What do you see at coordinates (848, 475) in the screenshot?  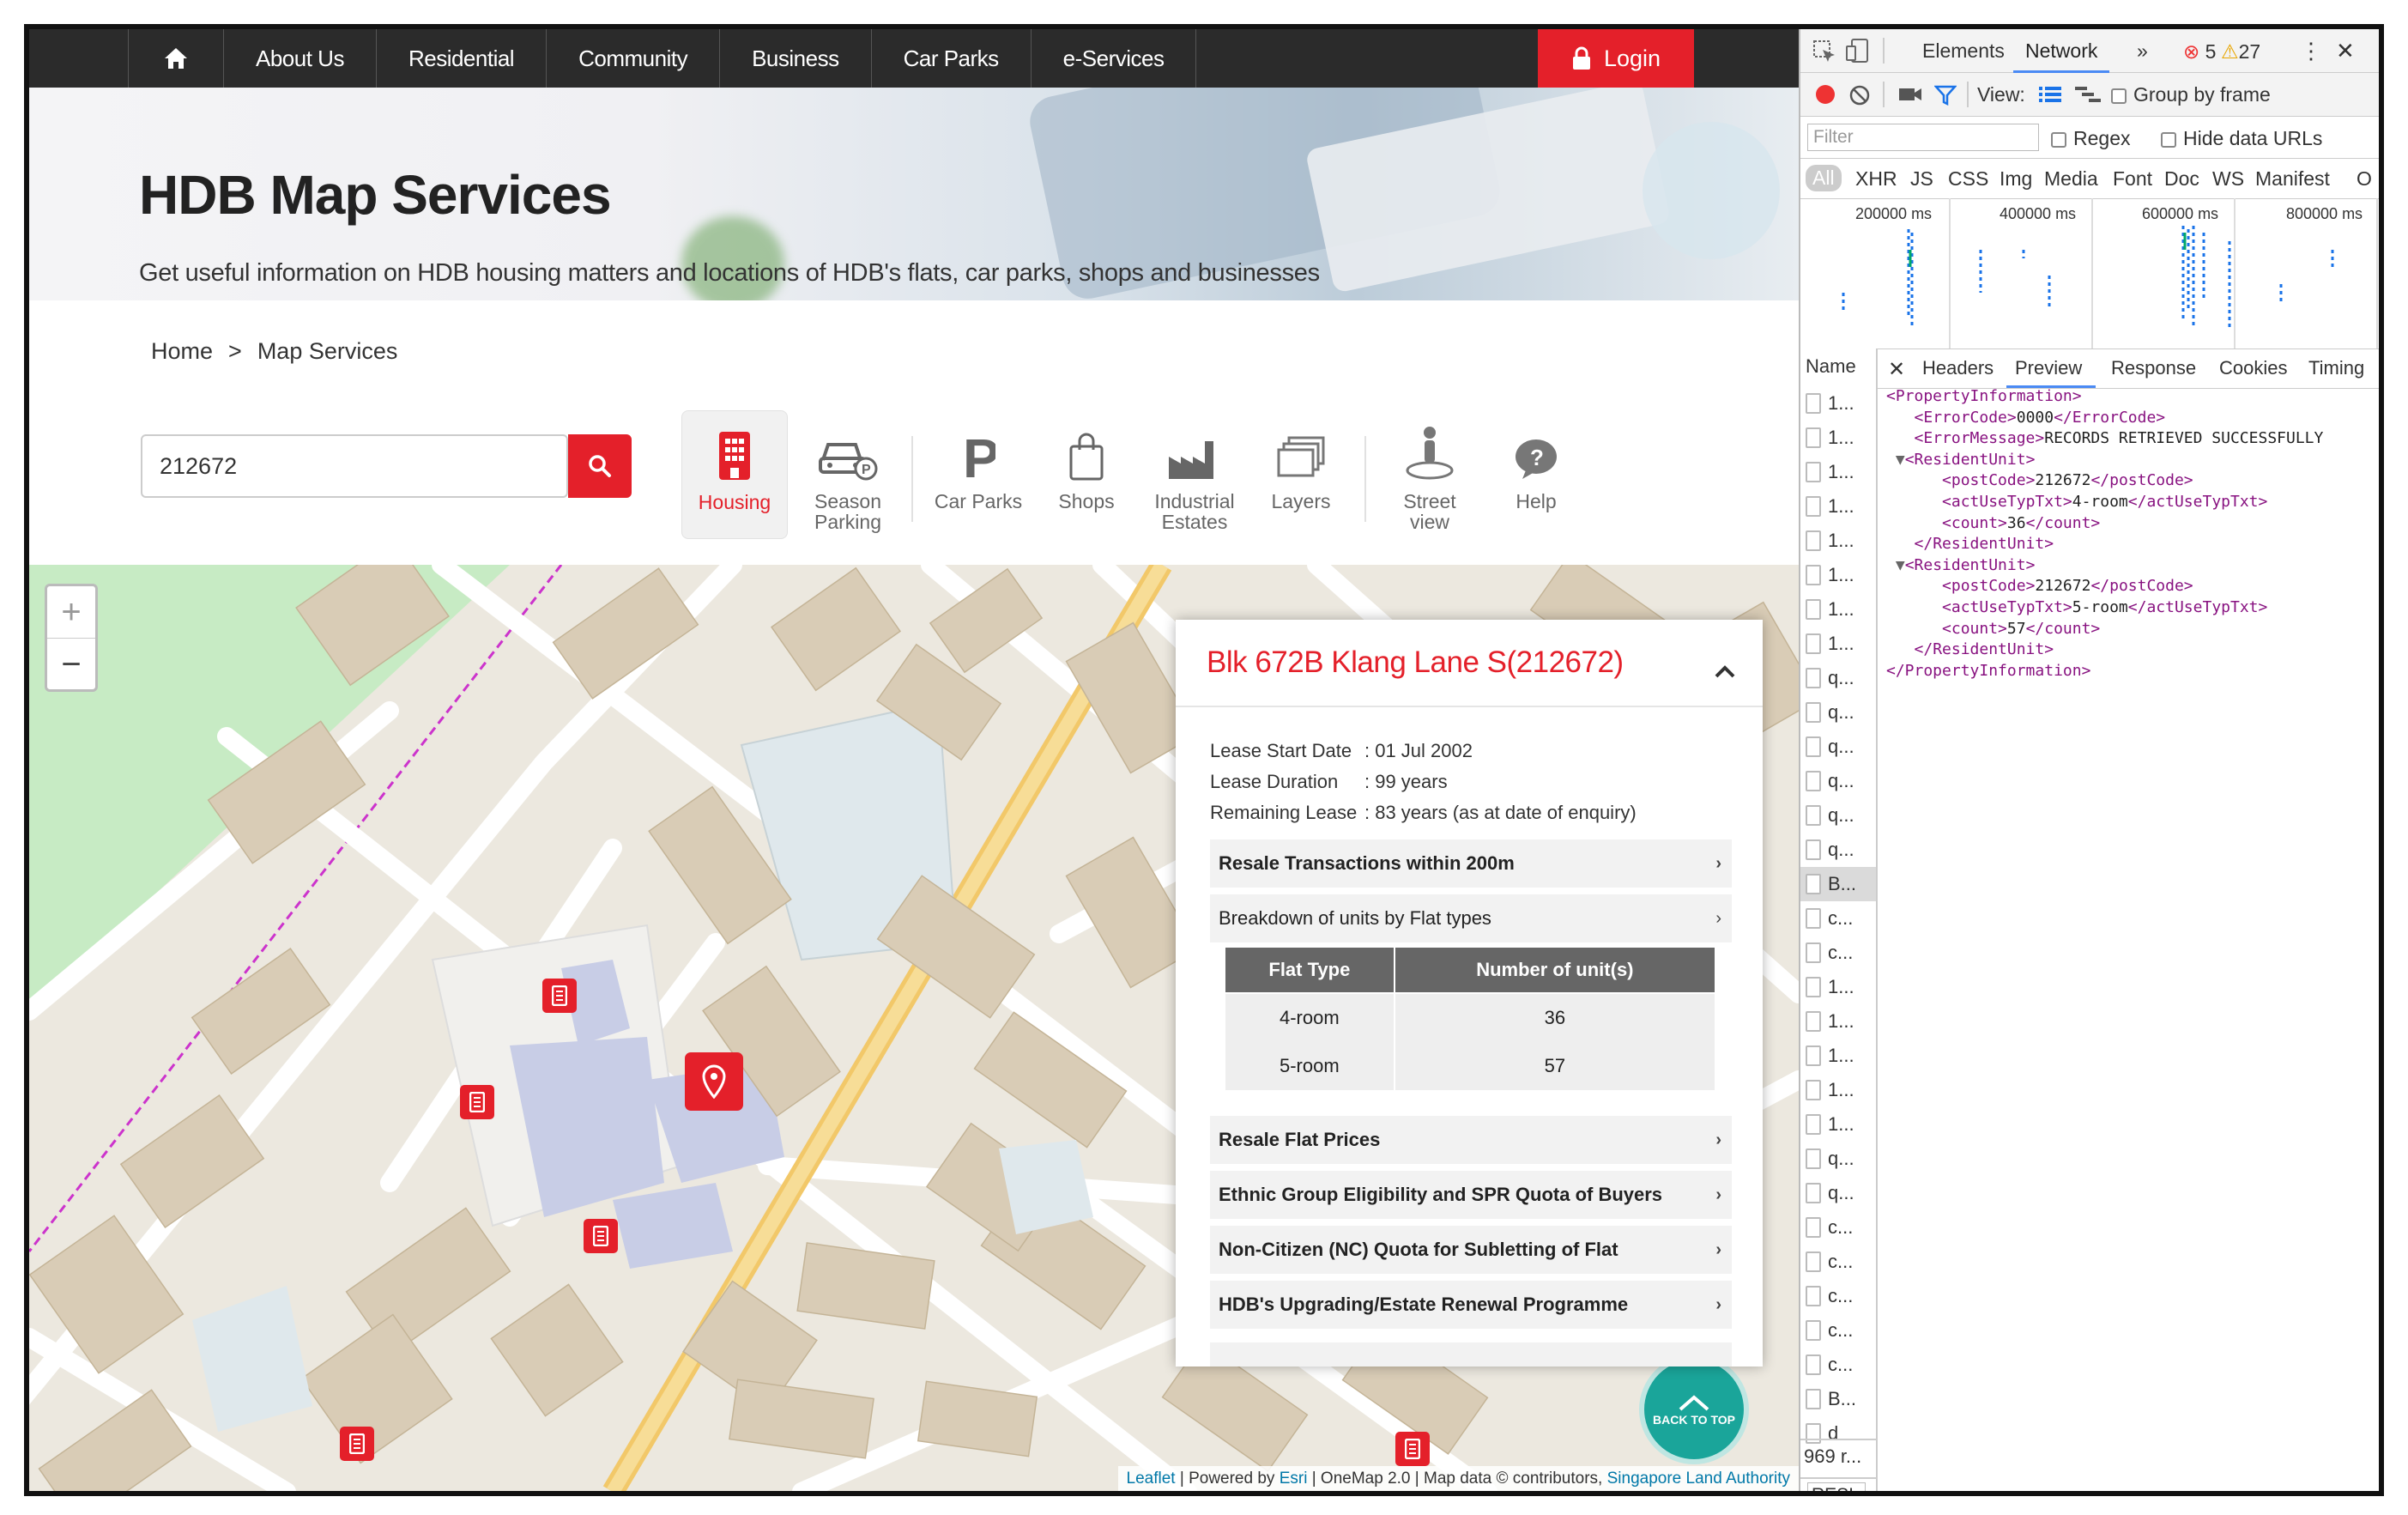 I see `tool-season-parking: P Season Parking` at bounding box center [848, 475].